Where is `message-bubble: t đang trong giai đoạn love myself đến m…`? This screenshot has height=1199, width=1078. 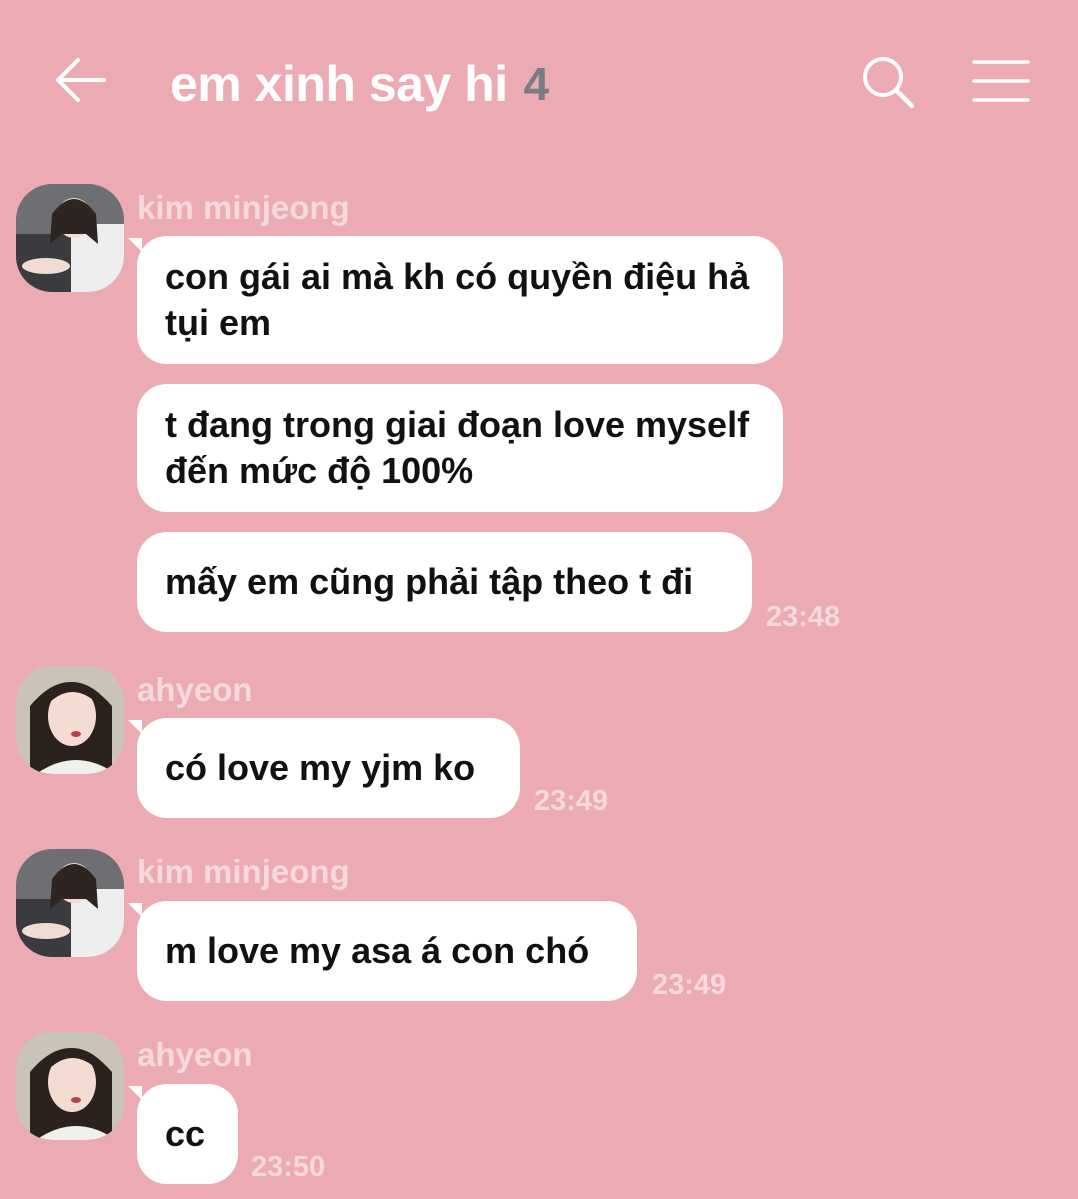 message-bubble: t đang trong giai đoạn love myself đến m… is located at coordinates (460, 448).